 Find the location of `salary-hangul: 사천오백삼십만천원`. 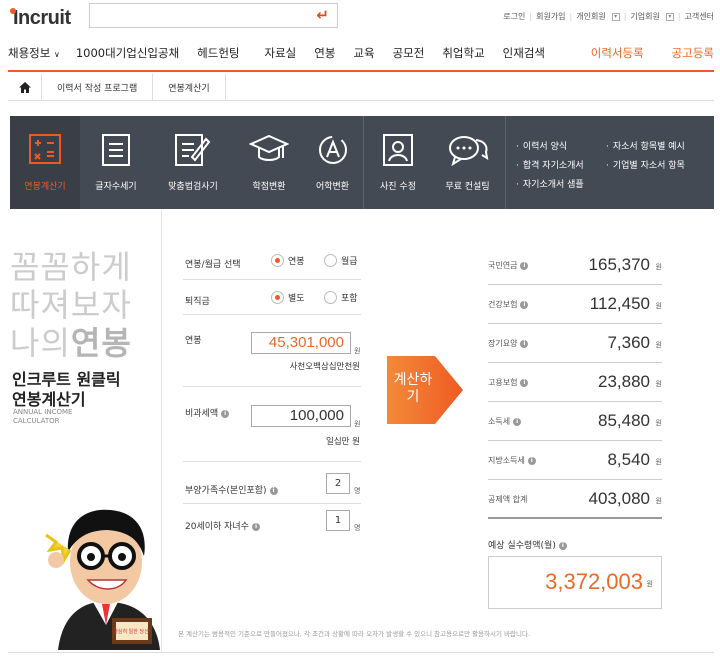

salary-hangul: 사천오백삼십만천원 is located at coordinates (324, 367).